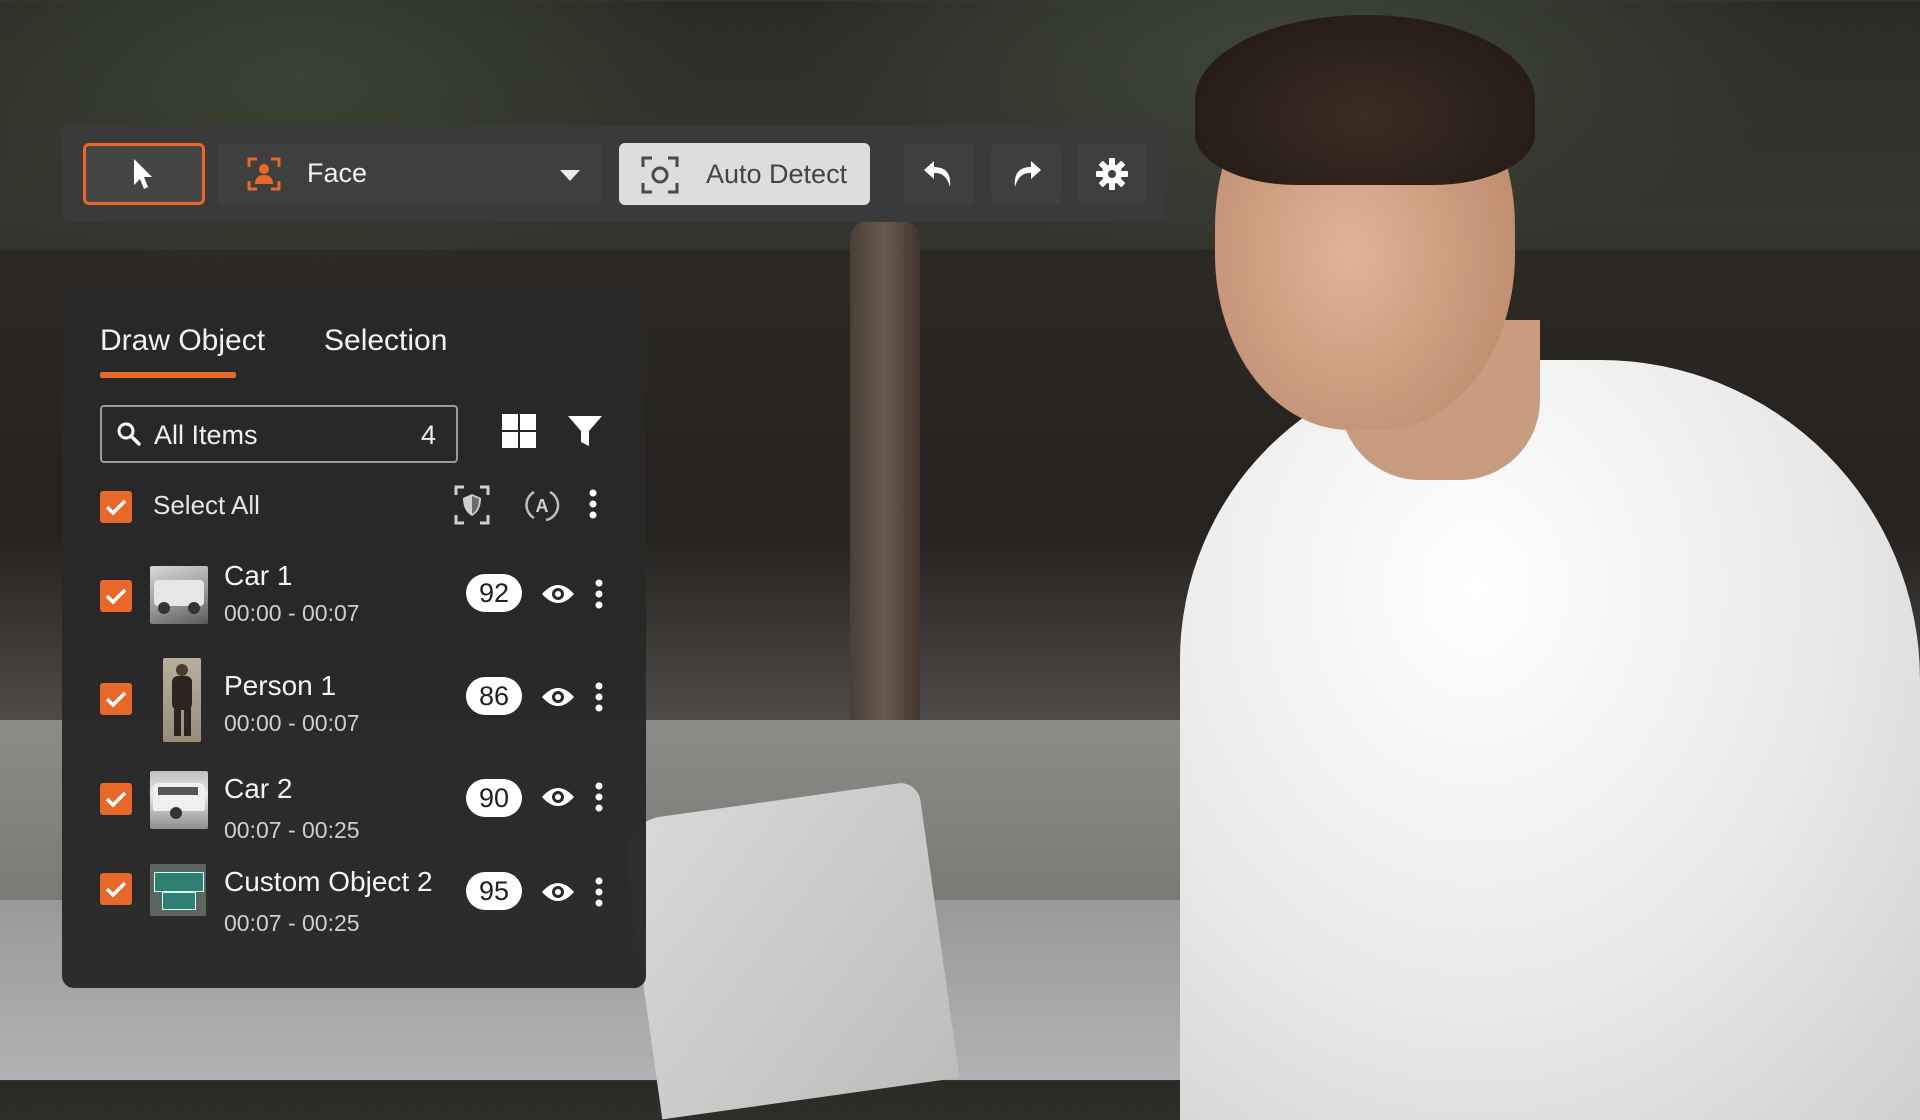 The image size is (1920, 1120). I want to click on tab-draw-object: Draw Object, so click(182, 341).